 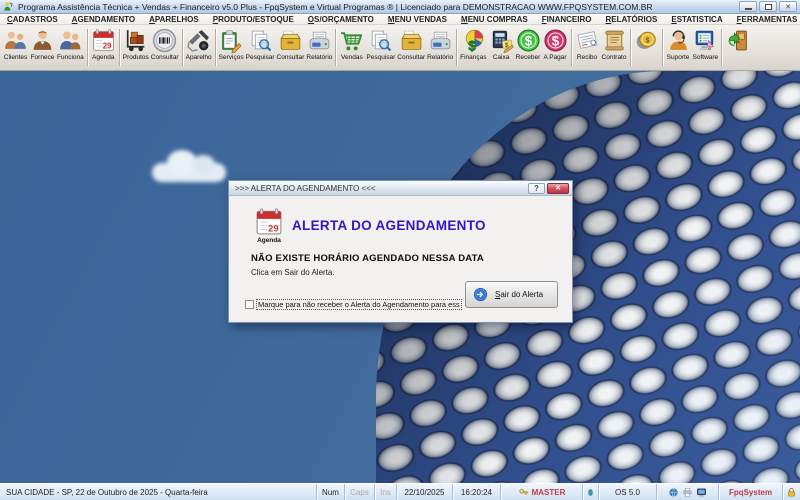 What do you see at coordinates (367, 258) in the screenshot?
I see `dialog-message: NÃO EXISTE HORÁRIO AGENDADO NESSA DATA` at bounding box center [367, 258].